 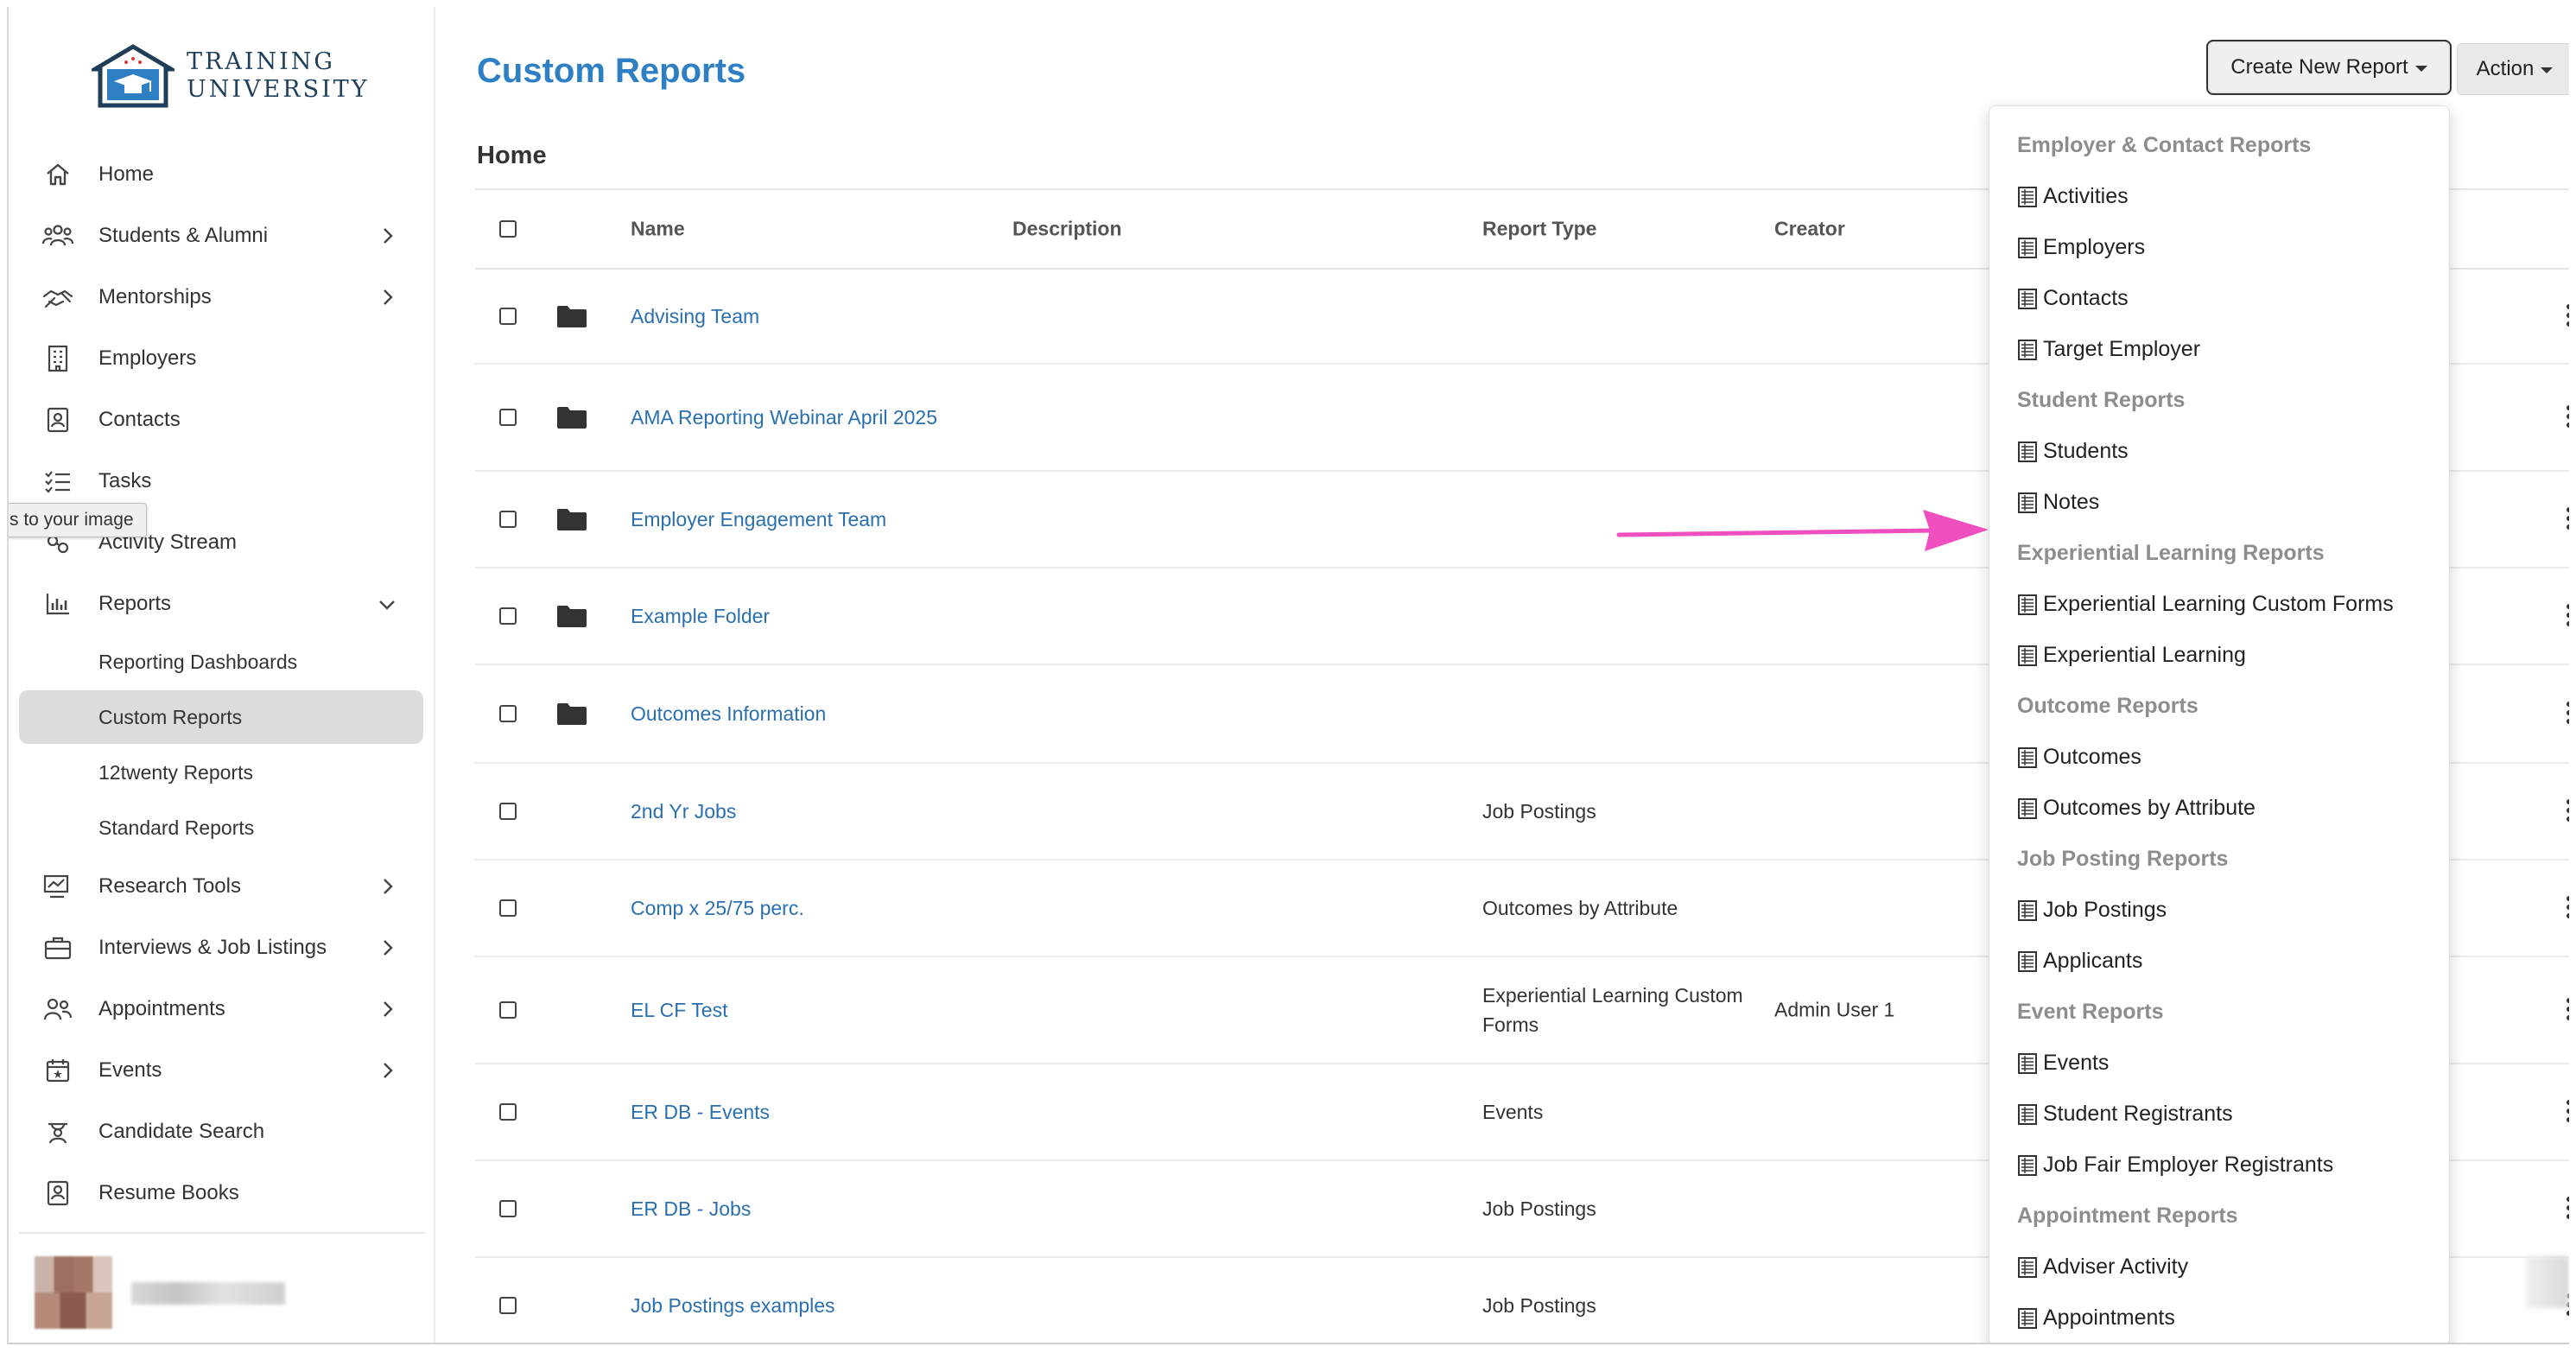 What do you see at coordinates (212, 947) in the screenshot?
I see `sidebar-item-label: Interviews & Job Listings` at bounding box center [212, 947].